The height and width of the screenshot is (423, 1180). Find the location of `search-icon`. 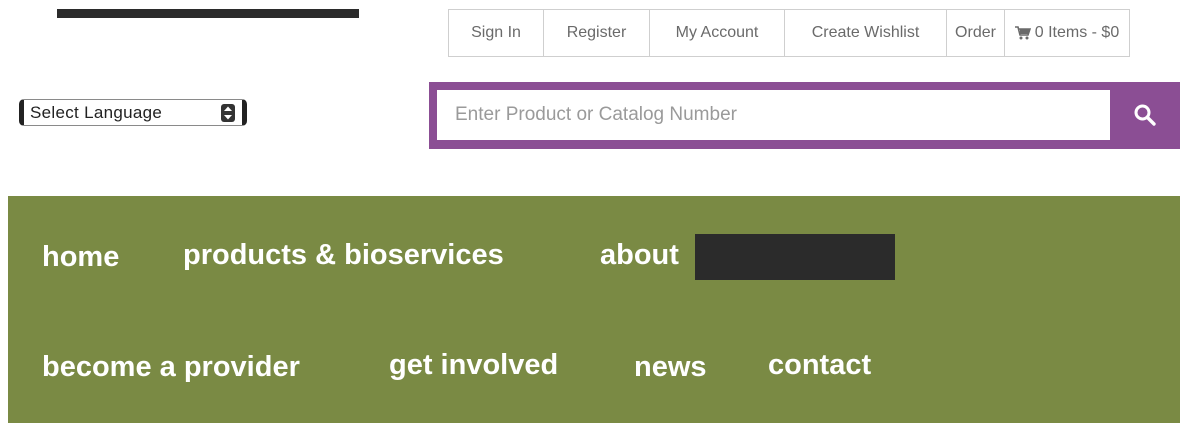

search-icon is located at coordinates (1145, 115).